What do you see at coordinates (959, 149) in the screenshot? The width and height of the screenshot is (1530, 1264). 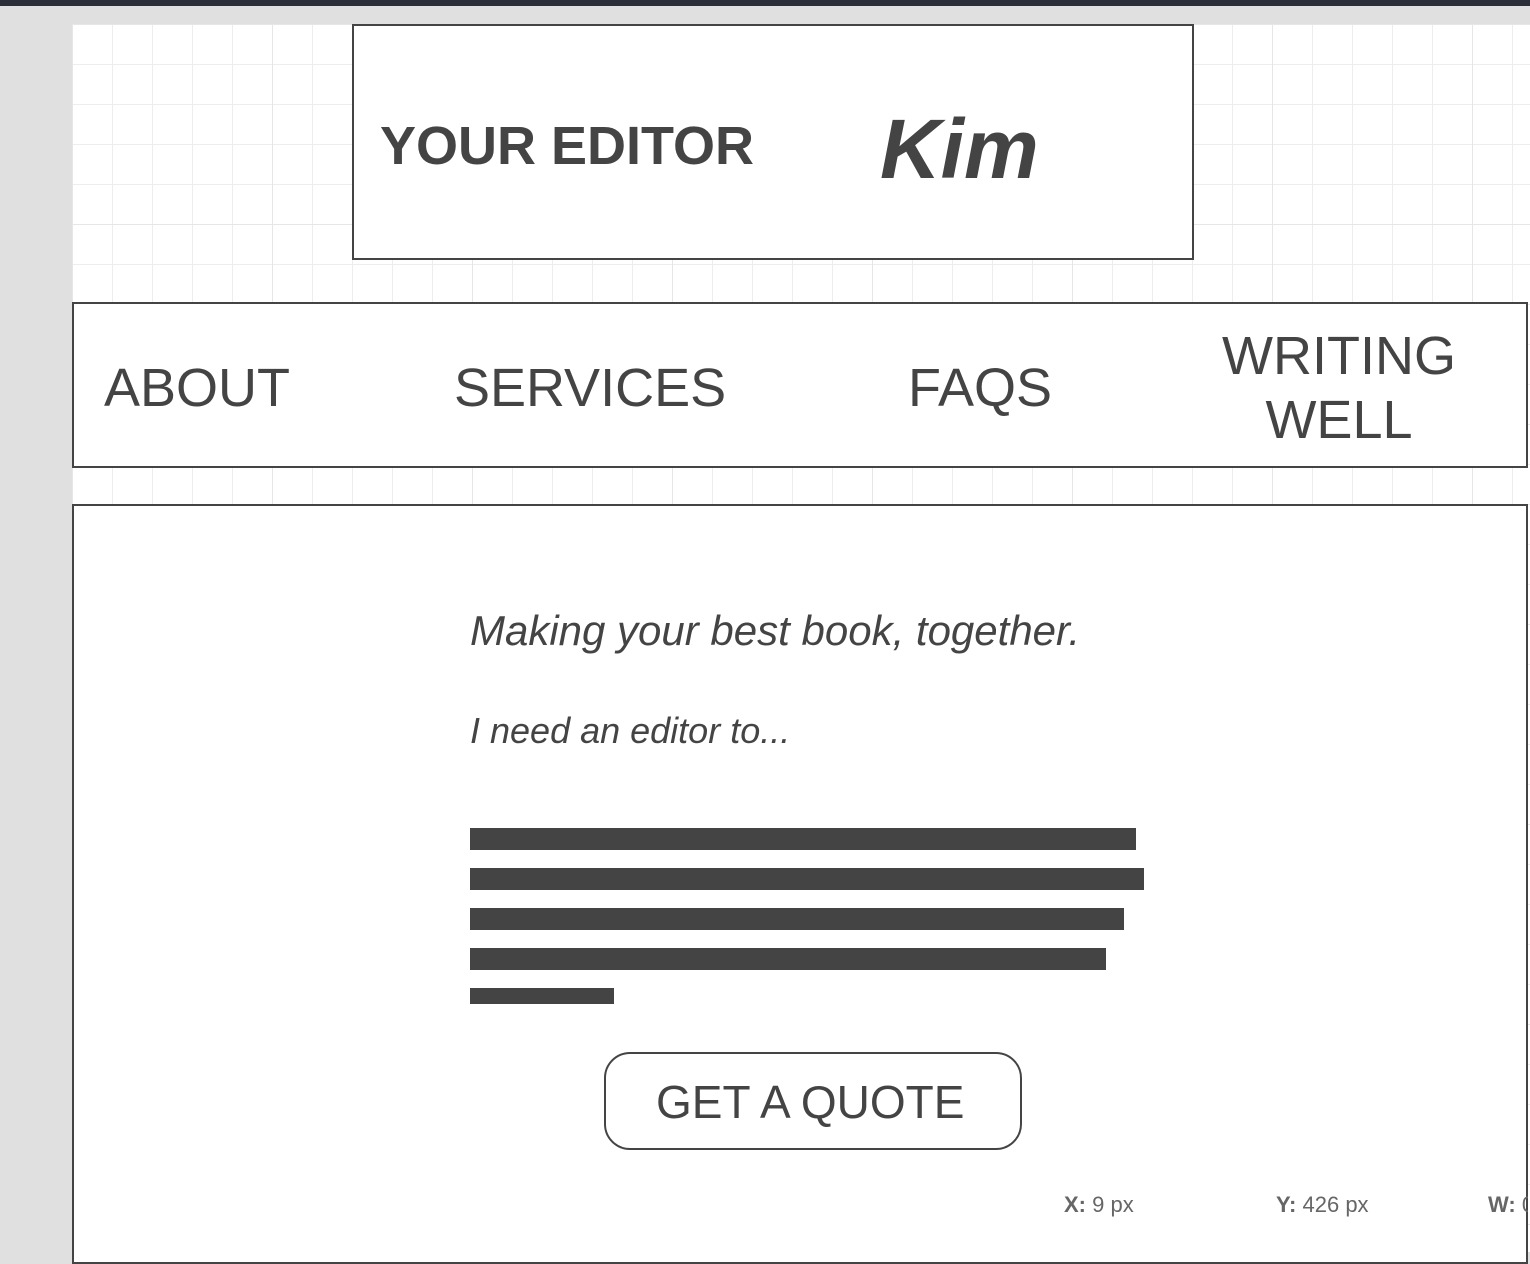 I see `editor-name: Kim` at bounding box center [959, 149].